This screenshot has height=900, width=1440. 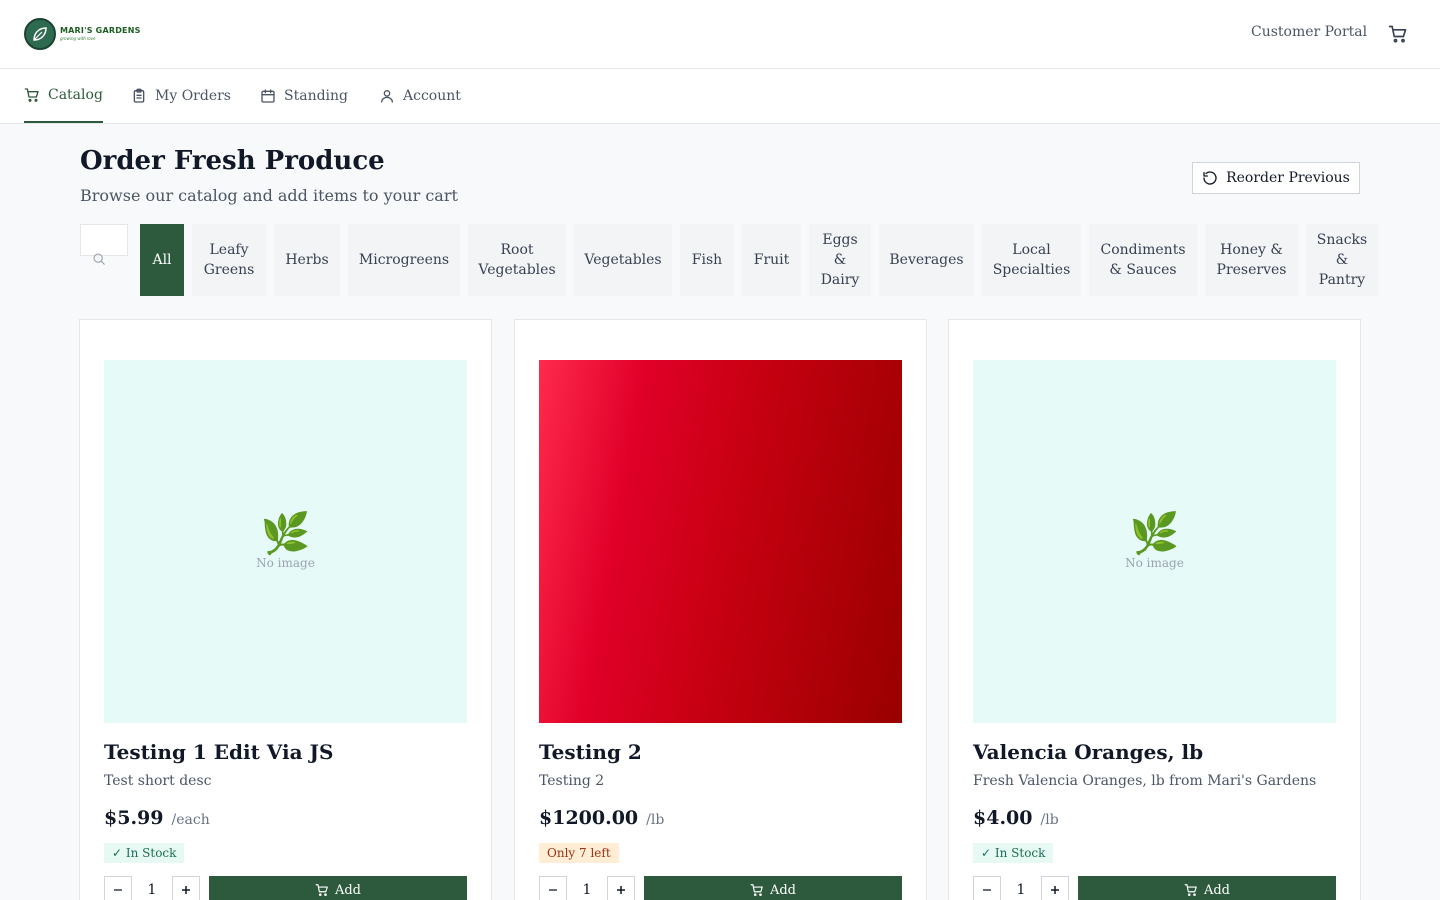 I want to click on tab-standing-label: Standing, so click(x=316, y=96).